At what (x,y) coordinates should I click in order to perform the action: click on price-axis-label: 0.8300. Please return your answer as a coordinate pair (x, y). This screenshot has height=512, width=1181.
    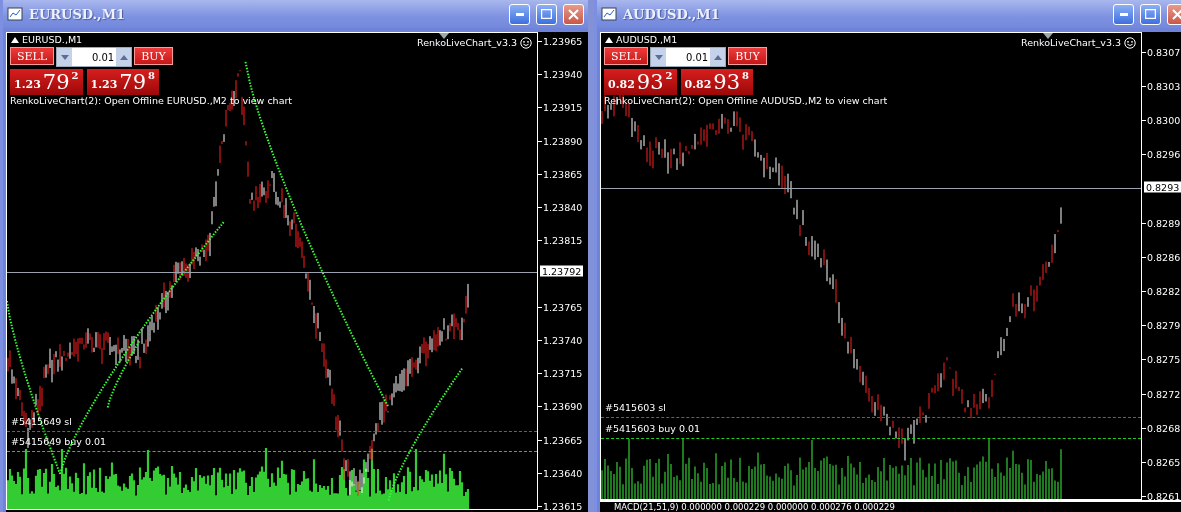
    Looking at the image, I should click on (1164, 120).